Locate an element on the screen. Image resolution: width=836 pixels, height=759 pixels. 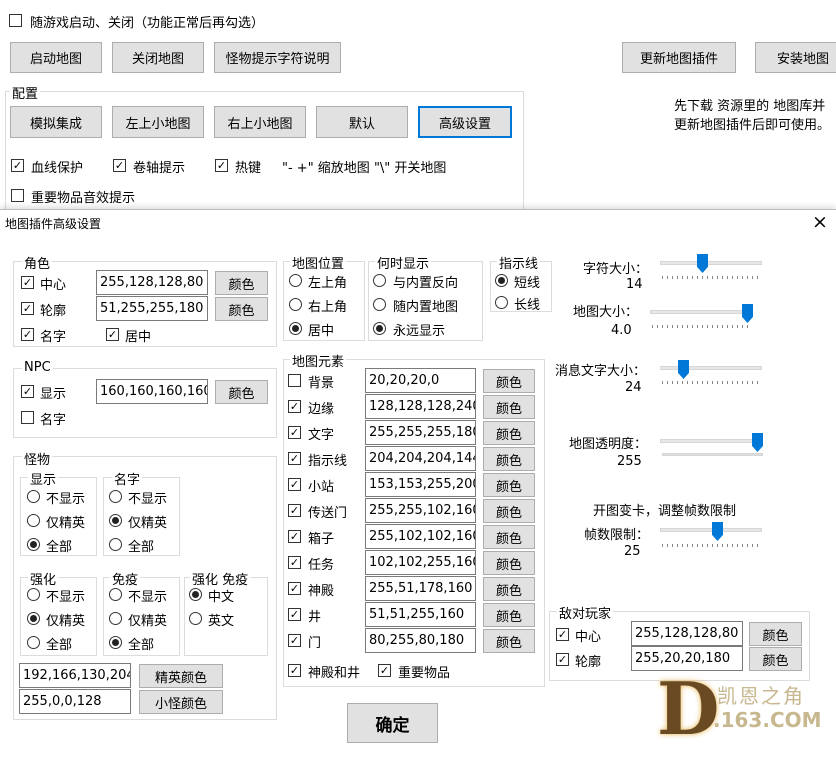
hp-protect-checkbox: ✓ is located at coordinates (17, 165).